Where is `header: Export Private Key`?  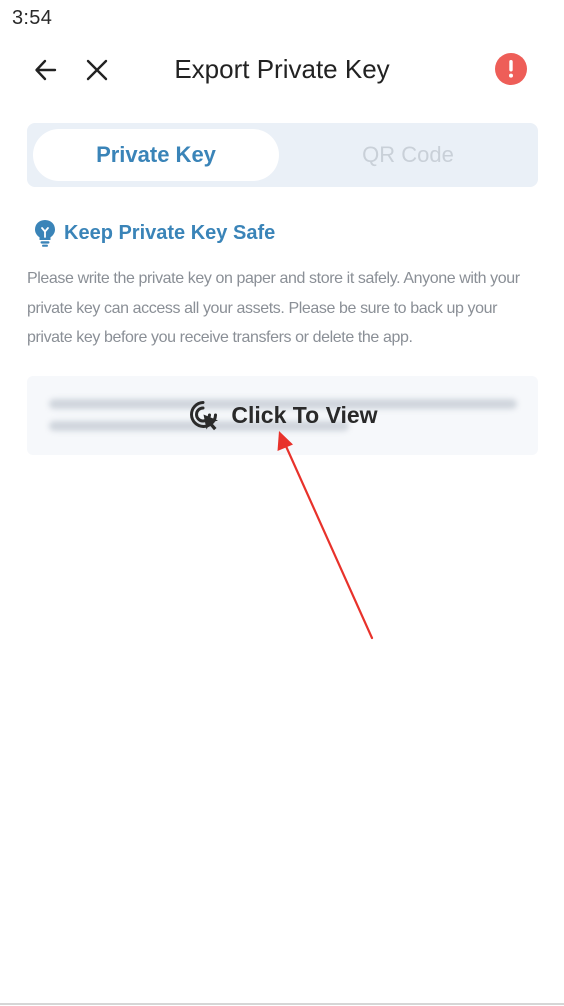
header: Export Private Key is located at coordinates (282, 70).